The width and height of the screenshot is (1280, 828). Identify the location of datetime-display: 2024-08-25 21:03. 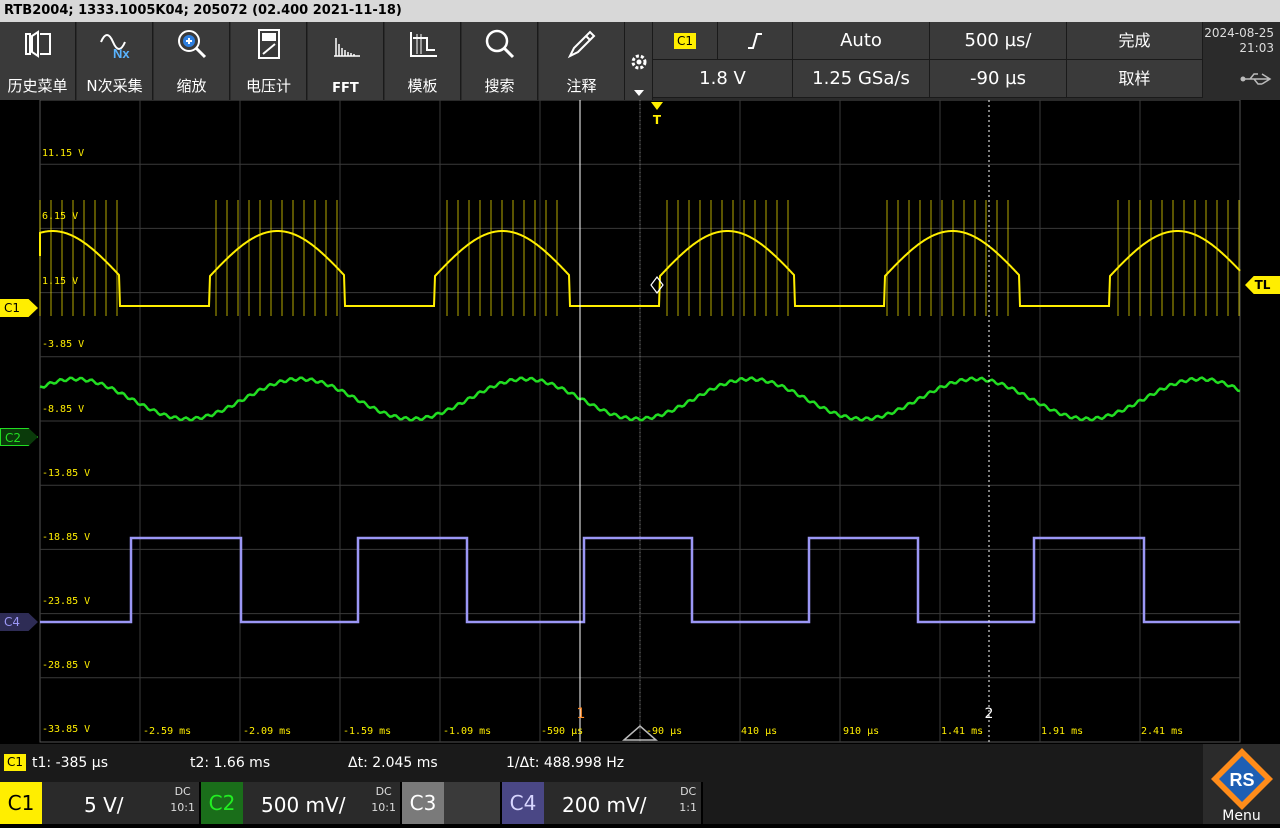
(1241, 61).